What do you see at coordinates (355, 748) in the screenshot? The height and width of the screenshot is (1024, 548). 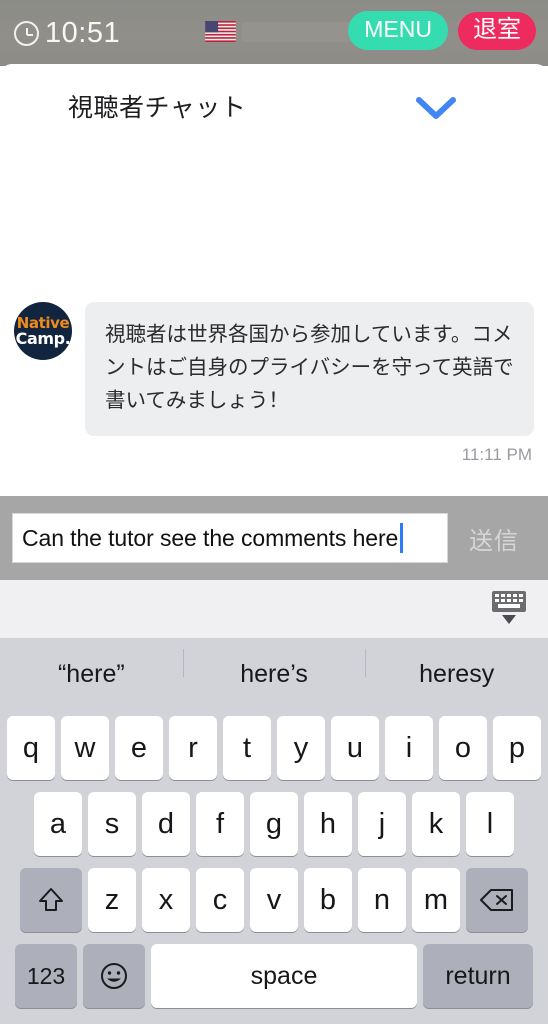 I see `key-u: u` at bounding box center [355, 748].